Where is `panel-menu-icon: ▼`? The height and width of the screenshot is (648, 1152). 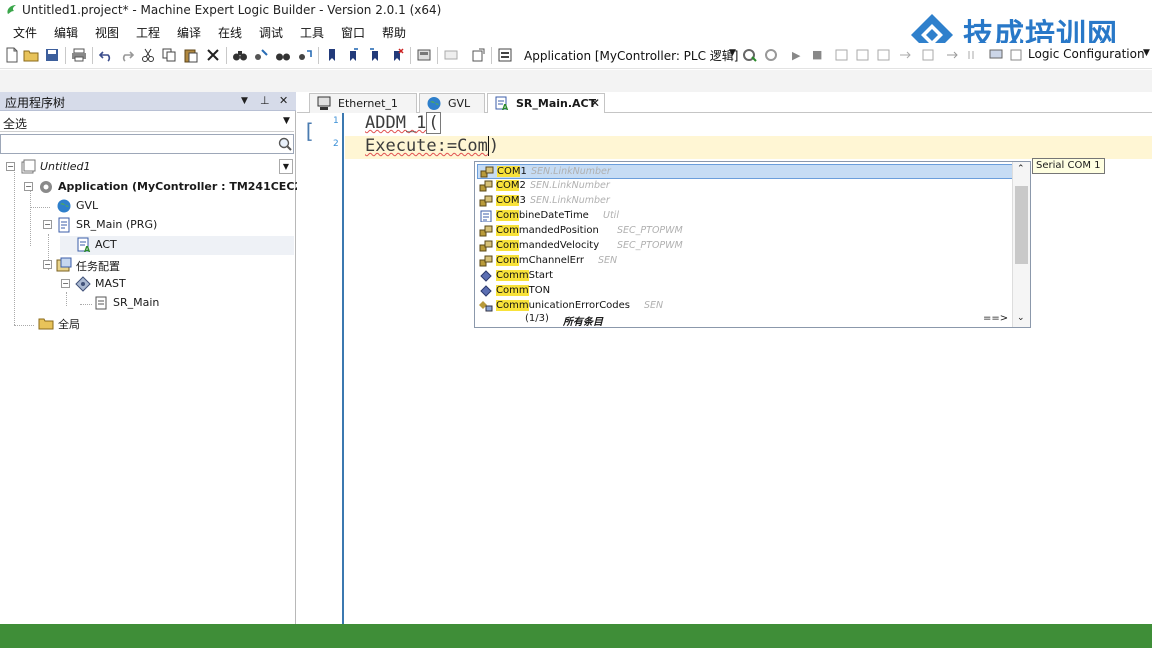
panel-menu-icon: ▼ is located at coordinates (244, 101).